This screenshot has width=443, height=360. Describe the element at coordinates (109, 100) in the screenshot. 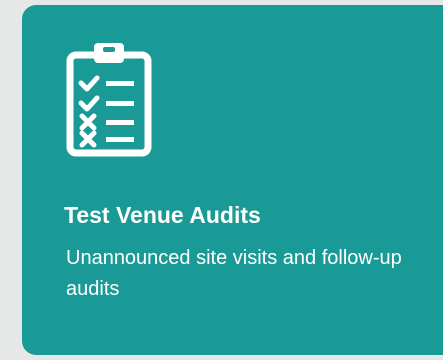

I see `clipboard-checklist-icon` at that location.